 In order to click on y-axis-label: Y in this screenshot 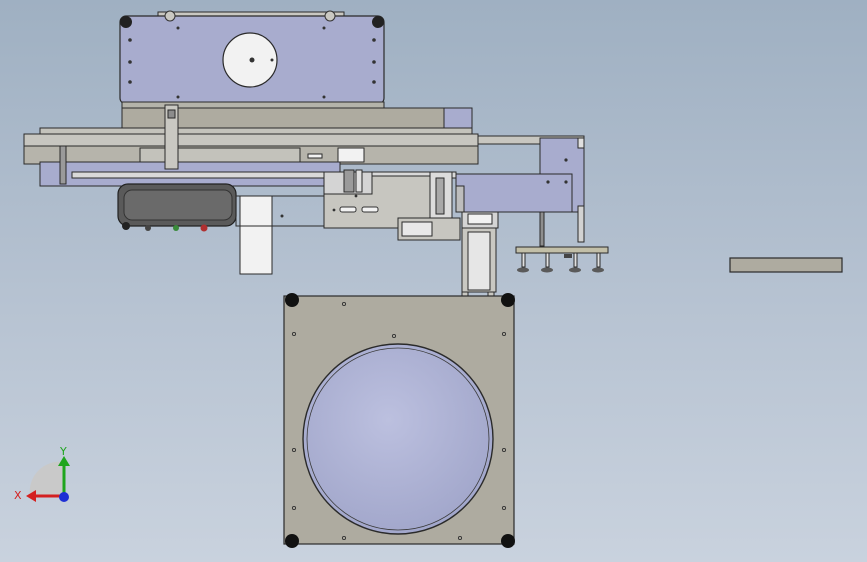, I will do `click(63, 451)`.